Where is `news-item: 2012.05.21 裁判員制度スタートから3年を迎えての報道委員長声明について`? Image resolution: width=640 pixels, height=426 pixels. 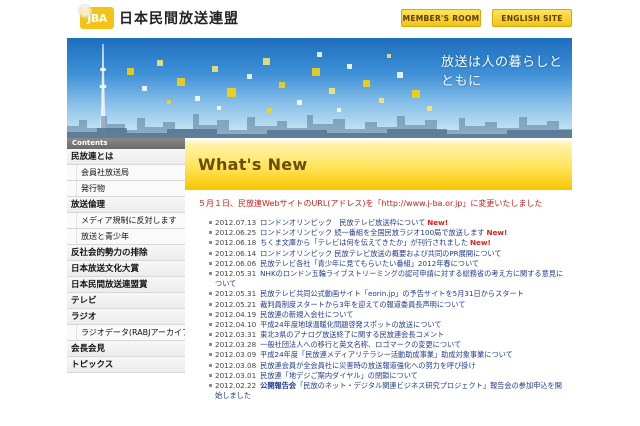
news-item: 2012.05.21 裁判員制度スタートから3年を迎えての報道委員長声明について is located at coordinates (387, 304).